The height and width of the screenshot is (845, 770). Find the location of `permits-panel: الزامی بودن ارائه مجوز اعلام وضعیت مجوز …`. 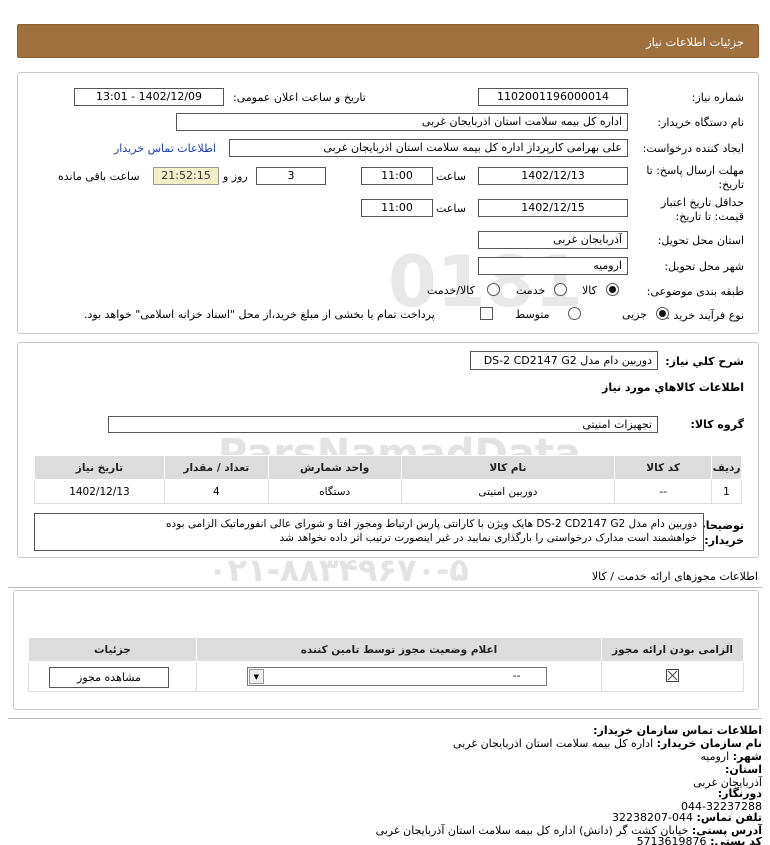

permits-panel: الزامی بودن ارائه مجوز اعلام وضعیت مجوز … is located at coordinates (386, 650).